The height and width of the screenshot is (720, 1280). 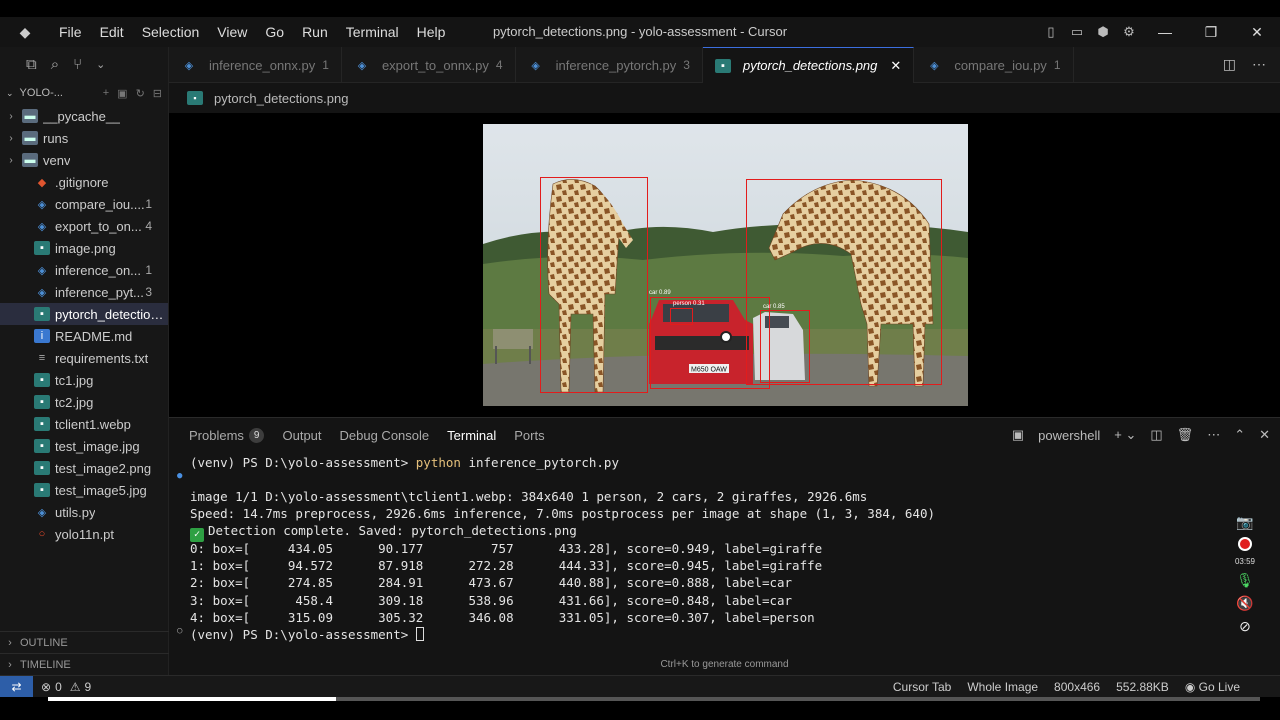 What do you see at coordinates (84, 160) in the screenshot?
I see `tree-item: › ▬ venv` at bounding box center [84, 160].